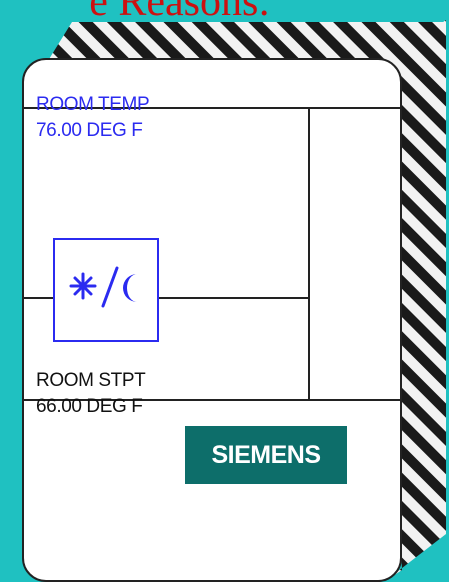 Image resolution: width=449 pixels, height=582 pixels. Describe the element at coordinates (93, 104) in the screenshot. I see `room-temp-label: ROOM TEMP` at that location.